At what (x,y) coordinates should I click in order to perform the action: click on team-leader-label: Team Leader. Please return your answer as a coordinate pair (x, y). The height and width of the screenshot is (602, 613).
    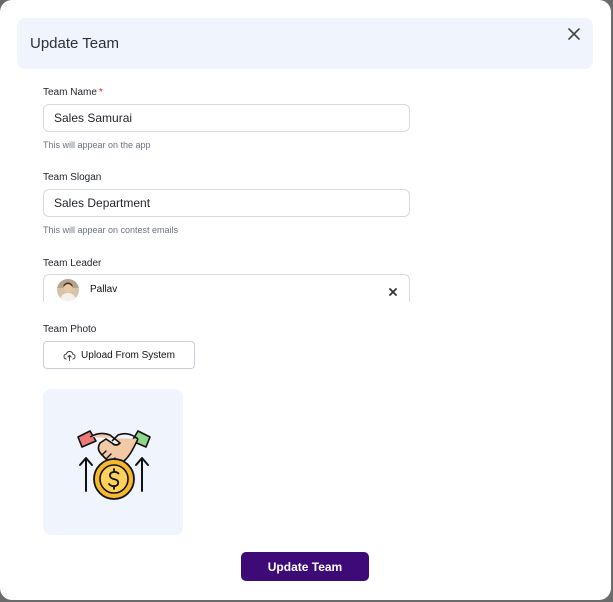
    Looking at the image, I should click on (72, 263).